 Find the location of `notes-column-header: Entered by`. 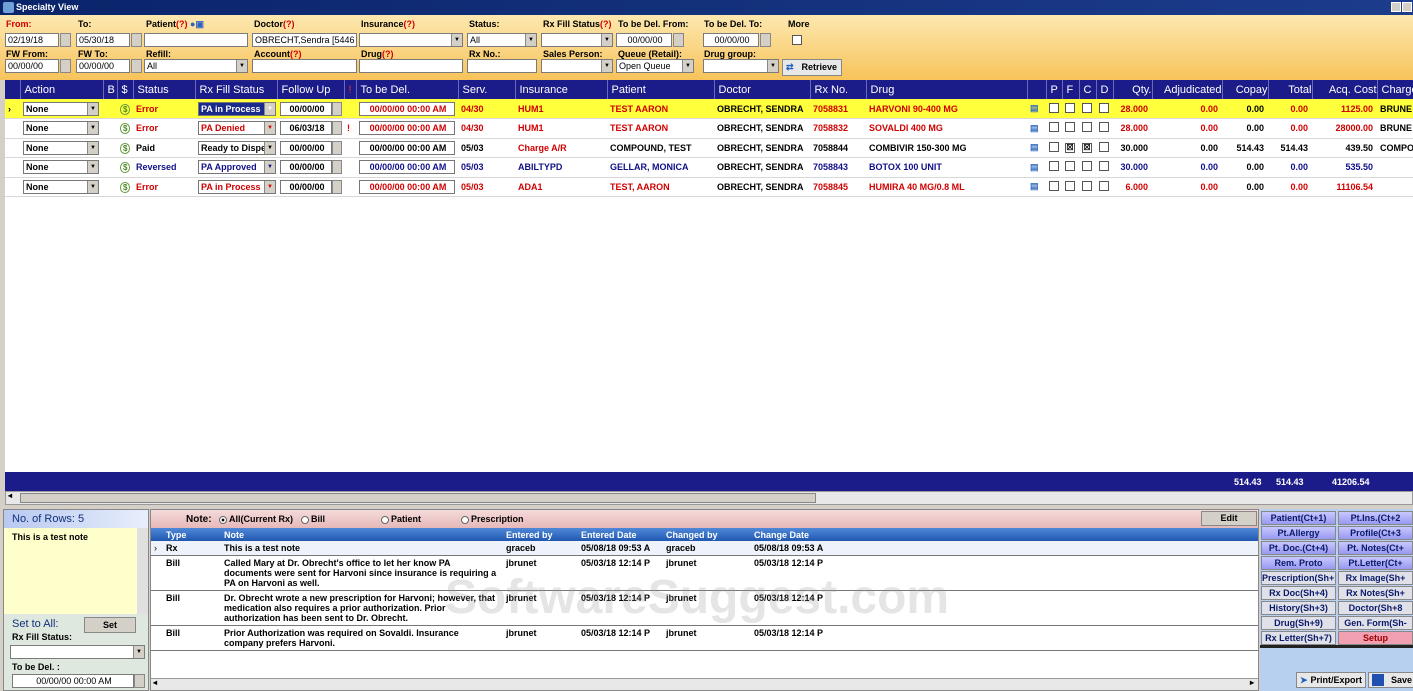

notes-column-header: Entered by is located at coordinates (540, 534).